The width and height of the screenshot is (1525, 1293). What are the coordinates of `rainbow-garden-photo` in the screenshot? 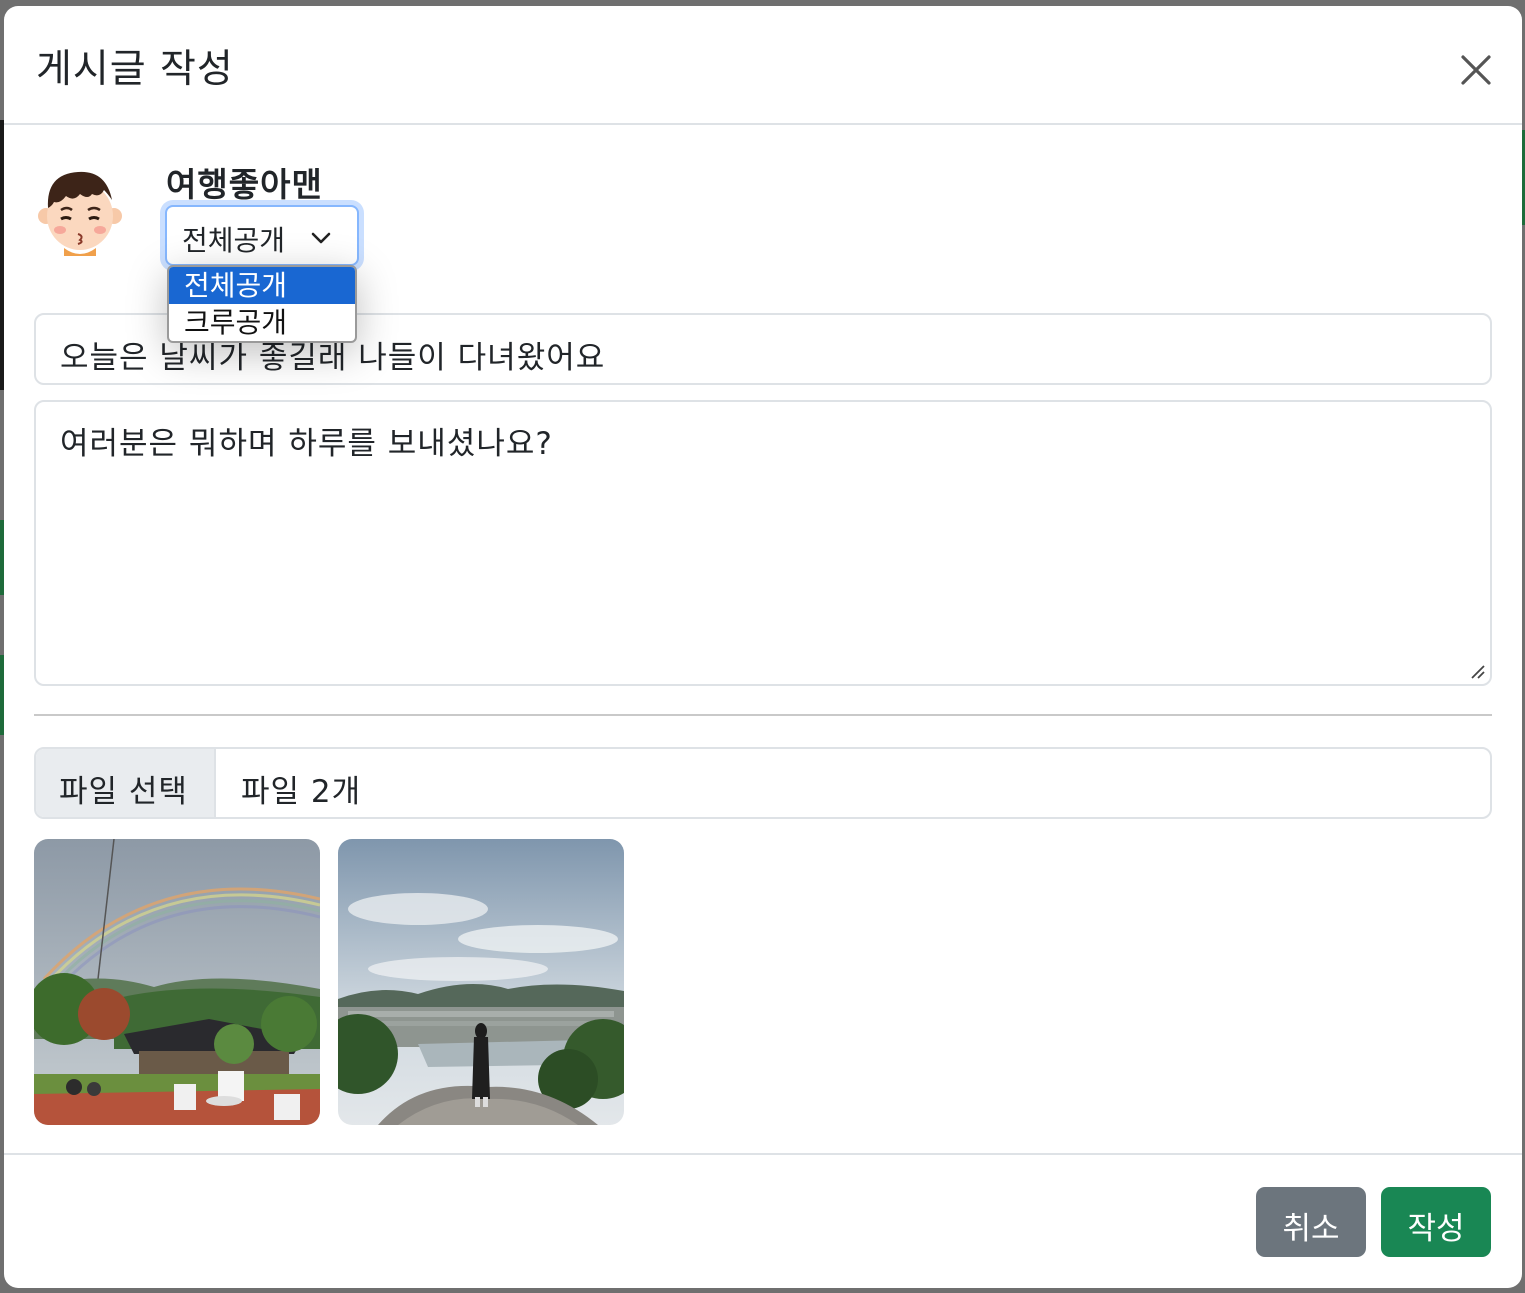 It's located at (177, 982).